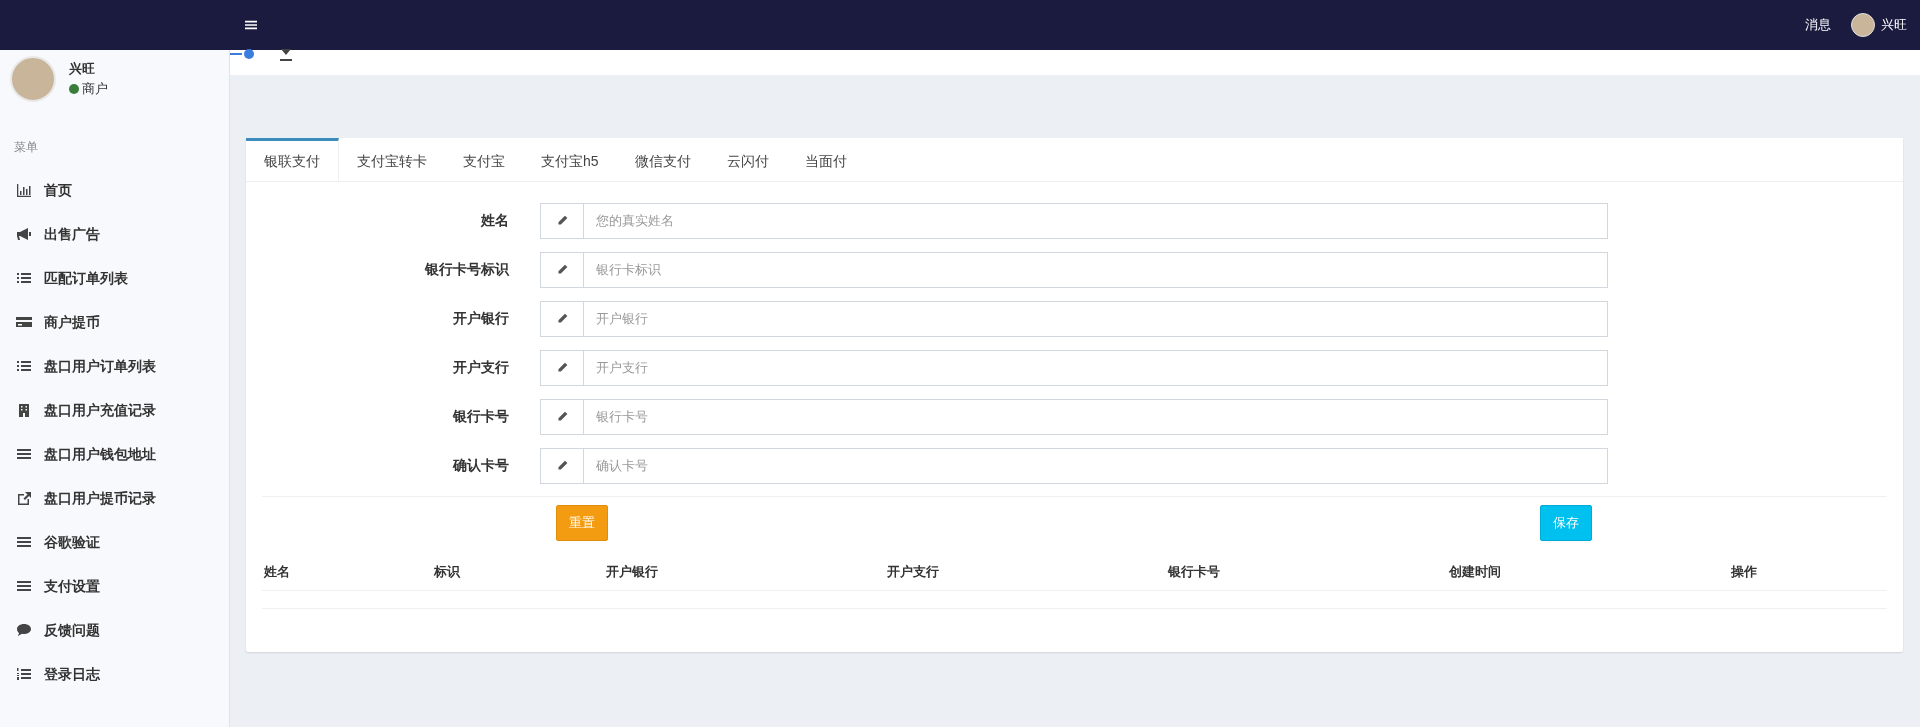 This screenshot has width=1920, height=727. What do you see at coordinates (114, 410) in the screenshot?
I see `sidebar-item: 盘口用户充值记录` at bounding box center [114, 410].